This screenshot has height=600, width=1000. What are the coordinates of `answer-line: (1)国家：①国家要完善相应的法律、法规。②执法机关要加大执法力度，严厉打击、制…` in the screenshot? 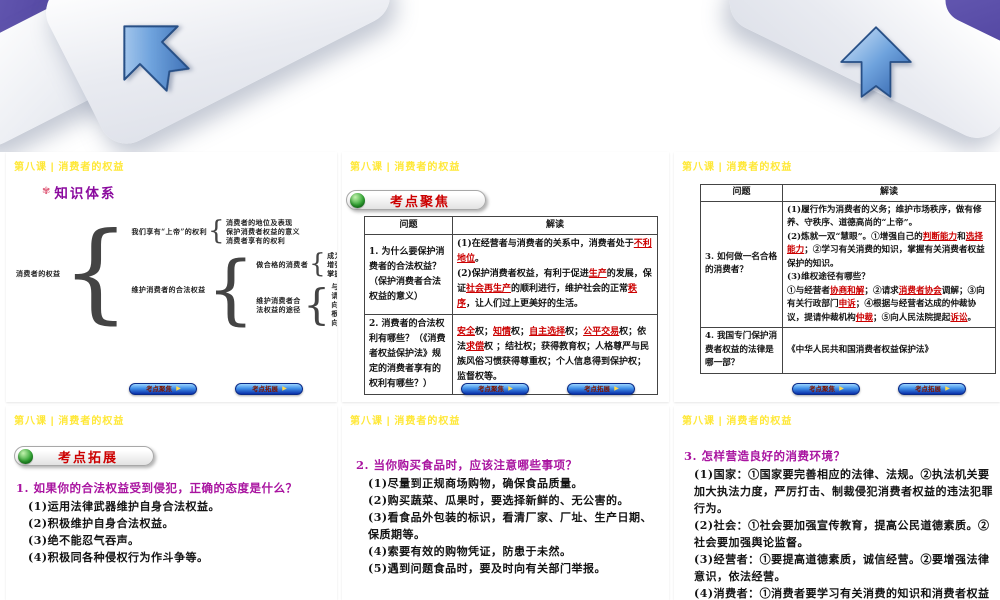 It's located at (843, 491).